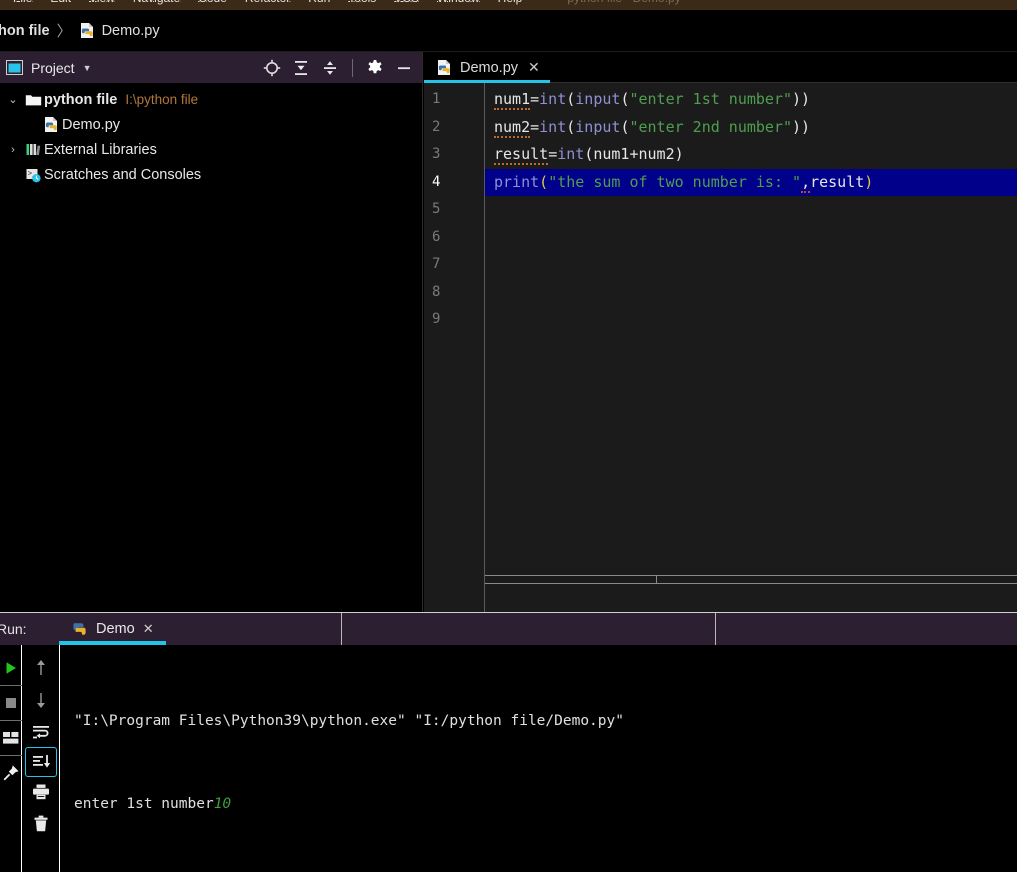 The width and height of the screenshot is (1017, 872). What do you see at coordinates (22, 3) in the screenshot?
I see `menu-item-file: File` at bounding box center [22, 3].